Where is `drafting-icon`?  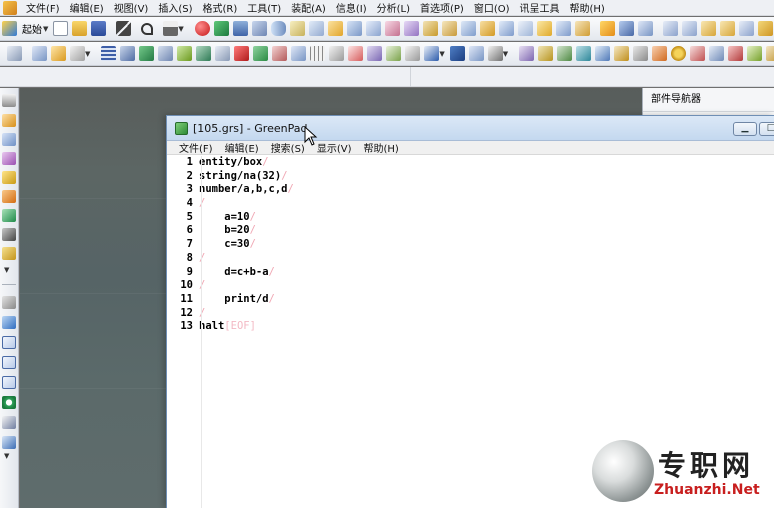 drafting-icon is located at coordinates (565, 53).